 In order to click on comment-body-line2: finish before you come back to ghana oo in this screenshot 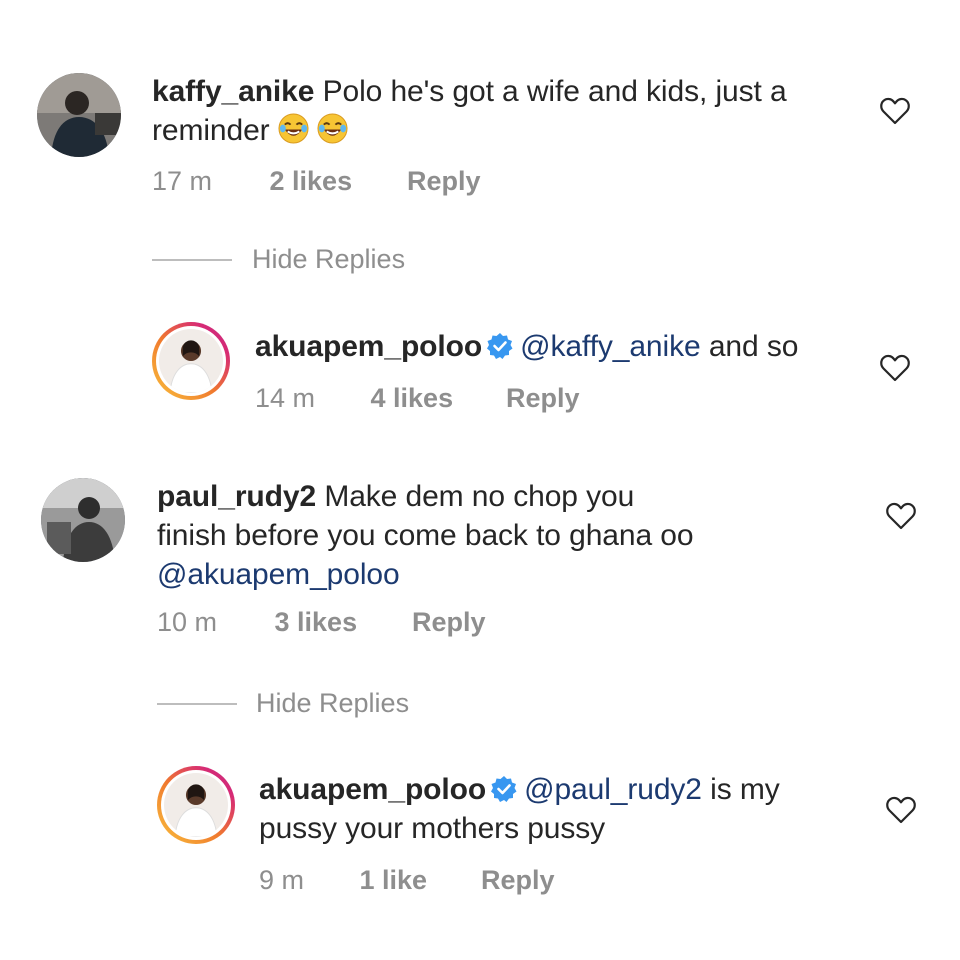, I will do `click(425, 535)`.